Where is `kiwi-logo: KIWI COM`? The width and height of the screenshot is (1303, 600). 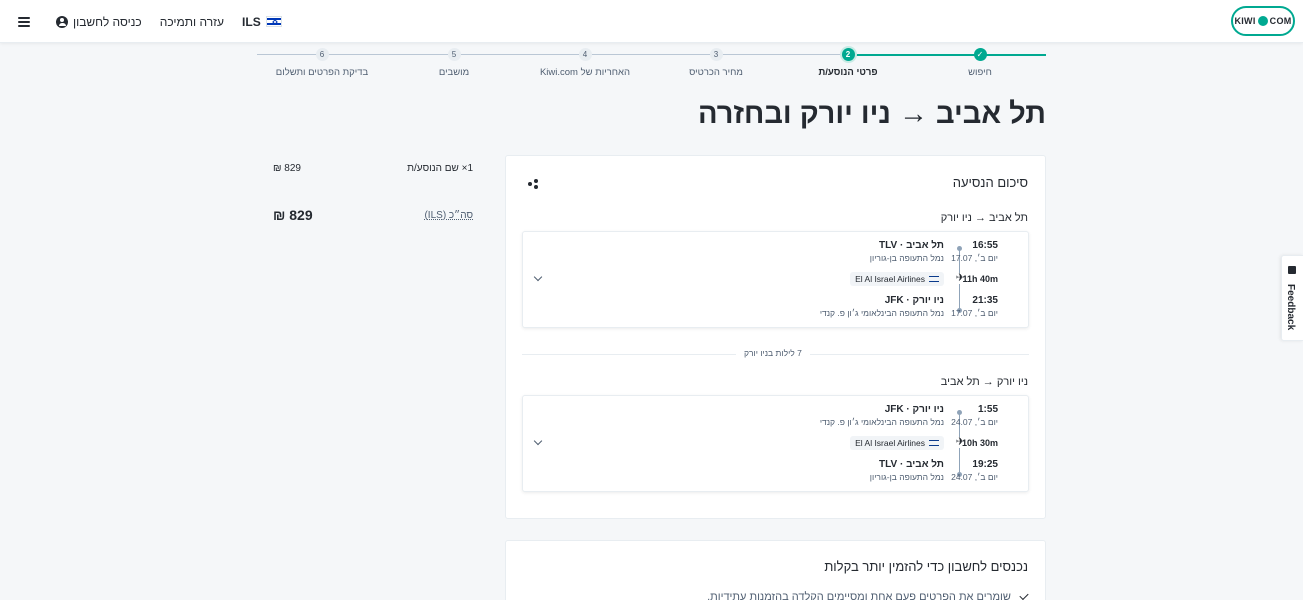
kiwi-logo: KIWI COM is located at coordinates (1263, 21).